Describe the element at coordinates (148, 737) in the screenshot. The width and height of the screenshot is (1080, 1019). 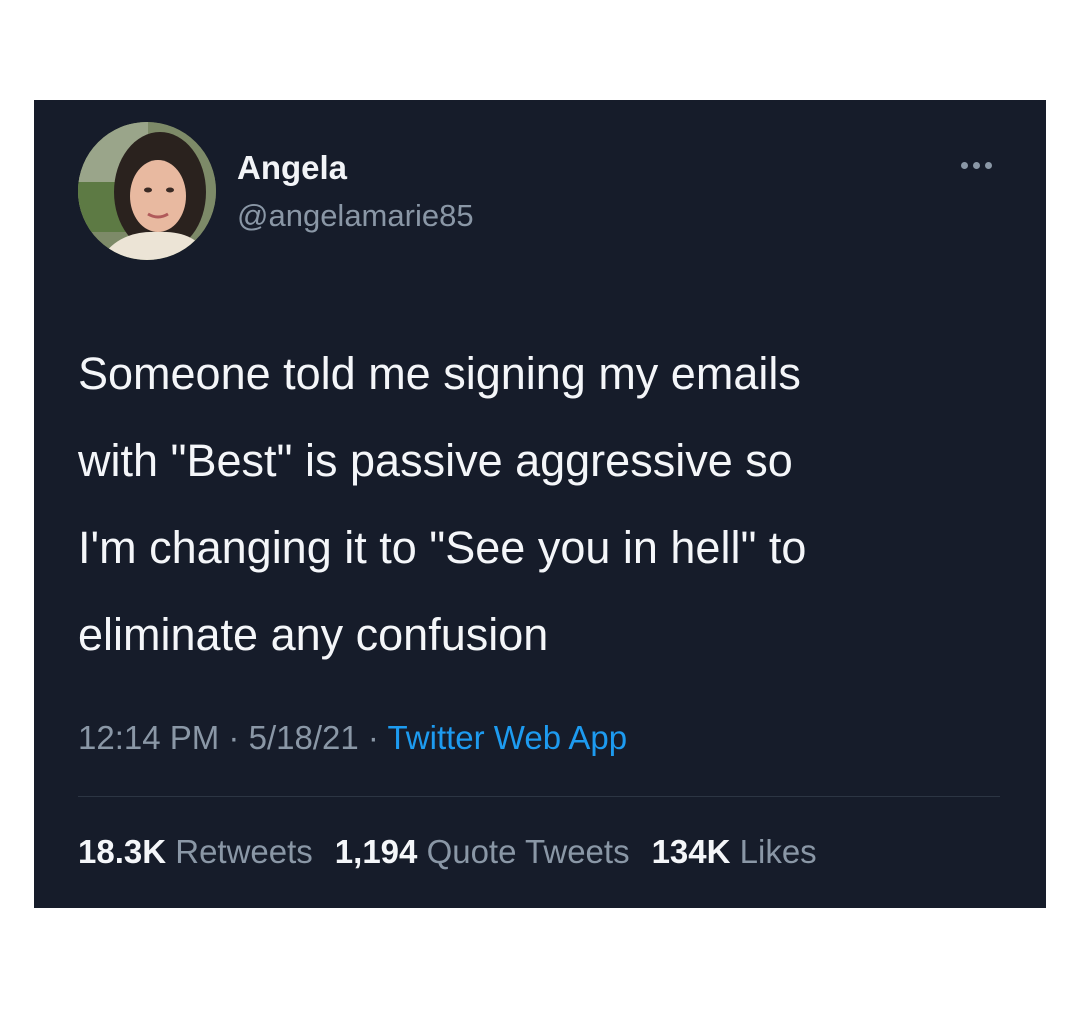
I see `tweet-time: 12:14 PM` at that location.